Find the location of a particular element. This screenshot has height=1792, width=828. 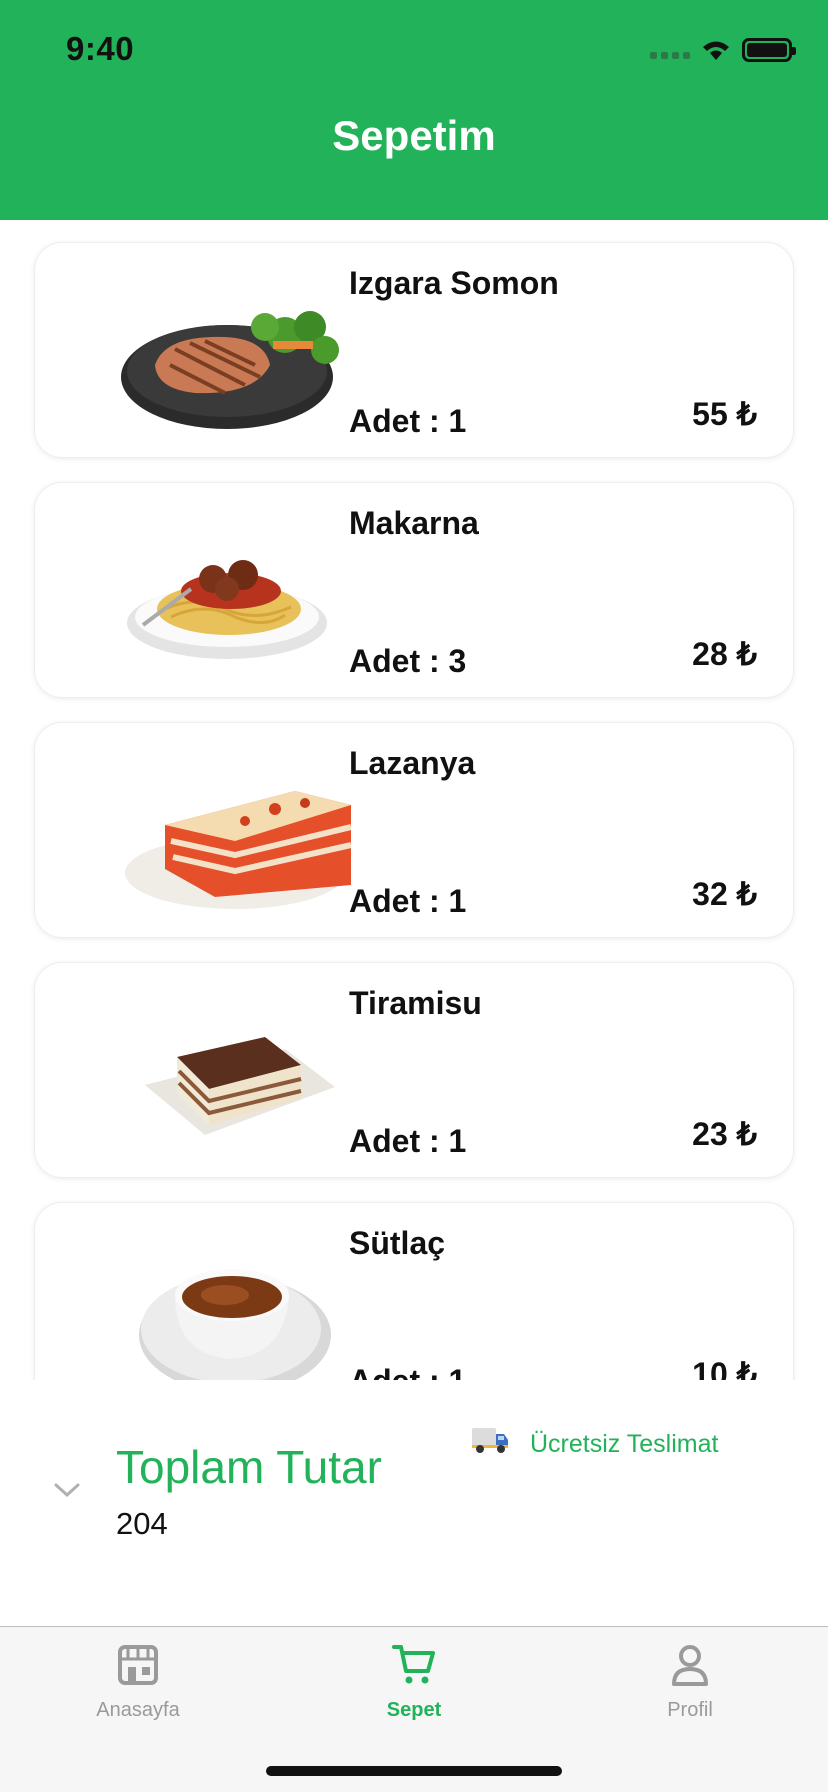

total-value: 204 is located at coordinates (142, 1523).